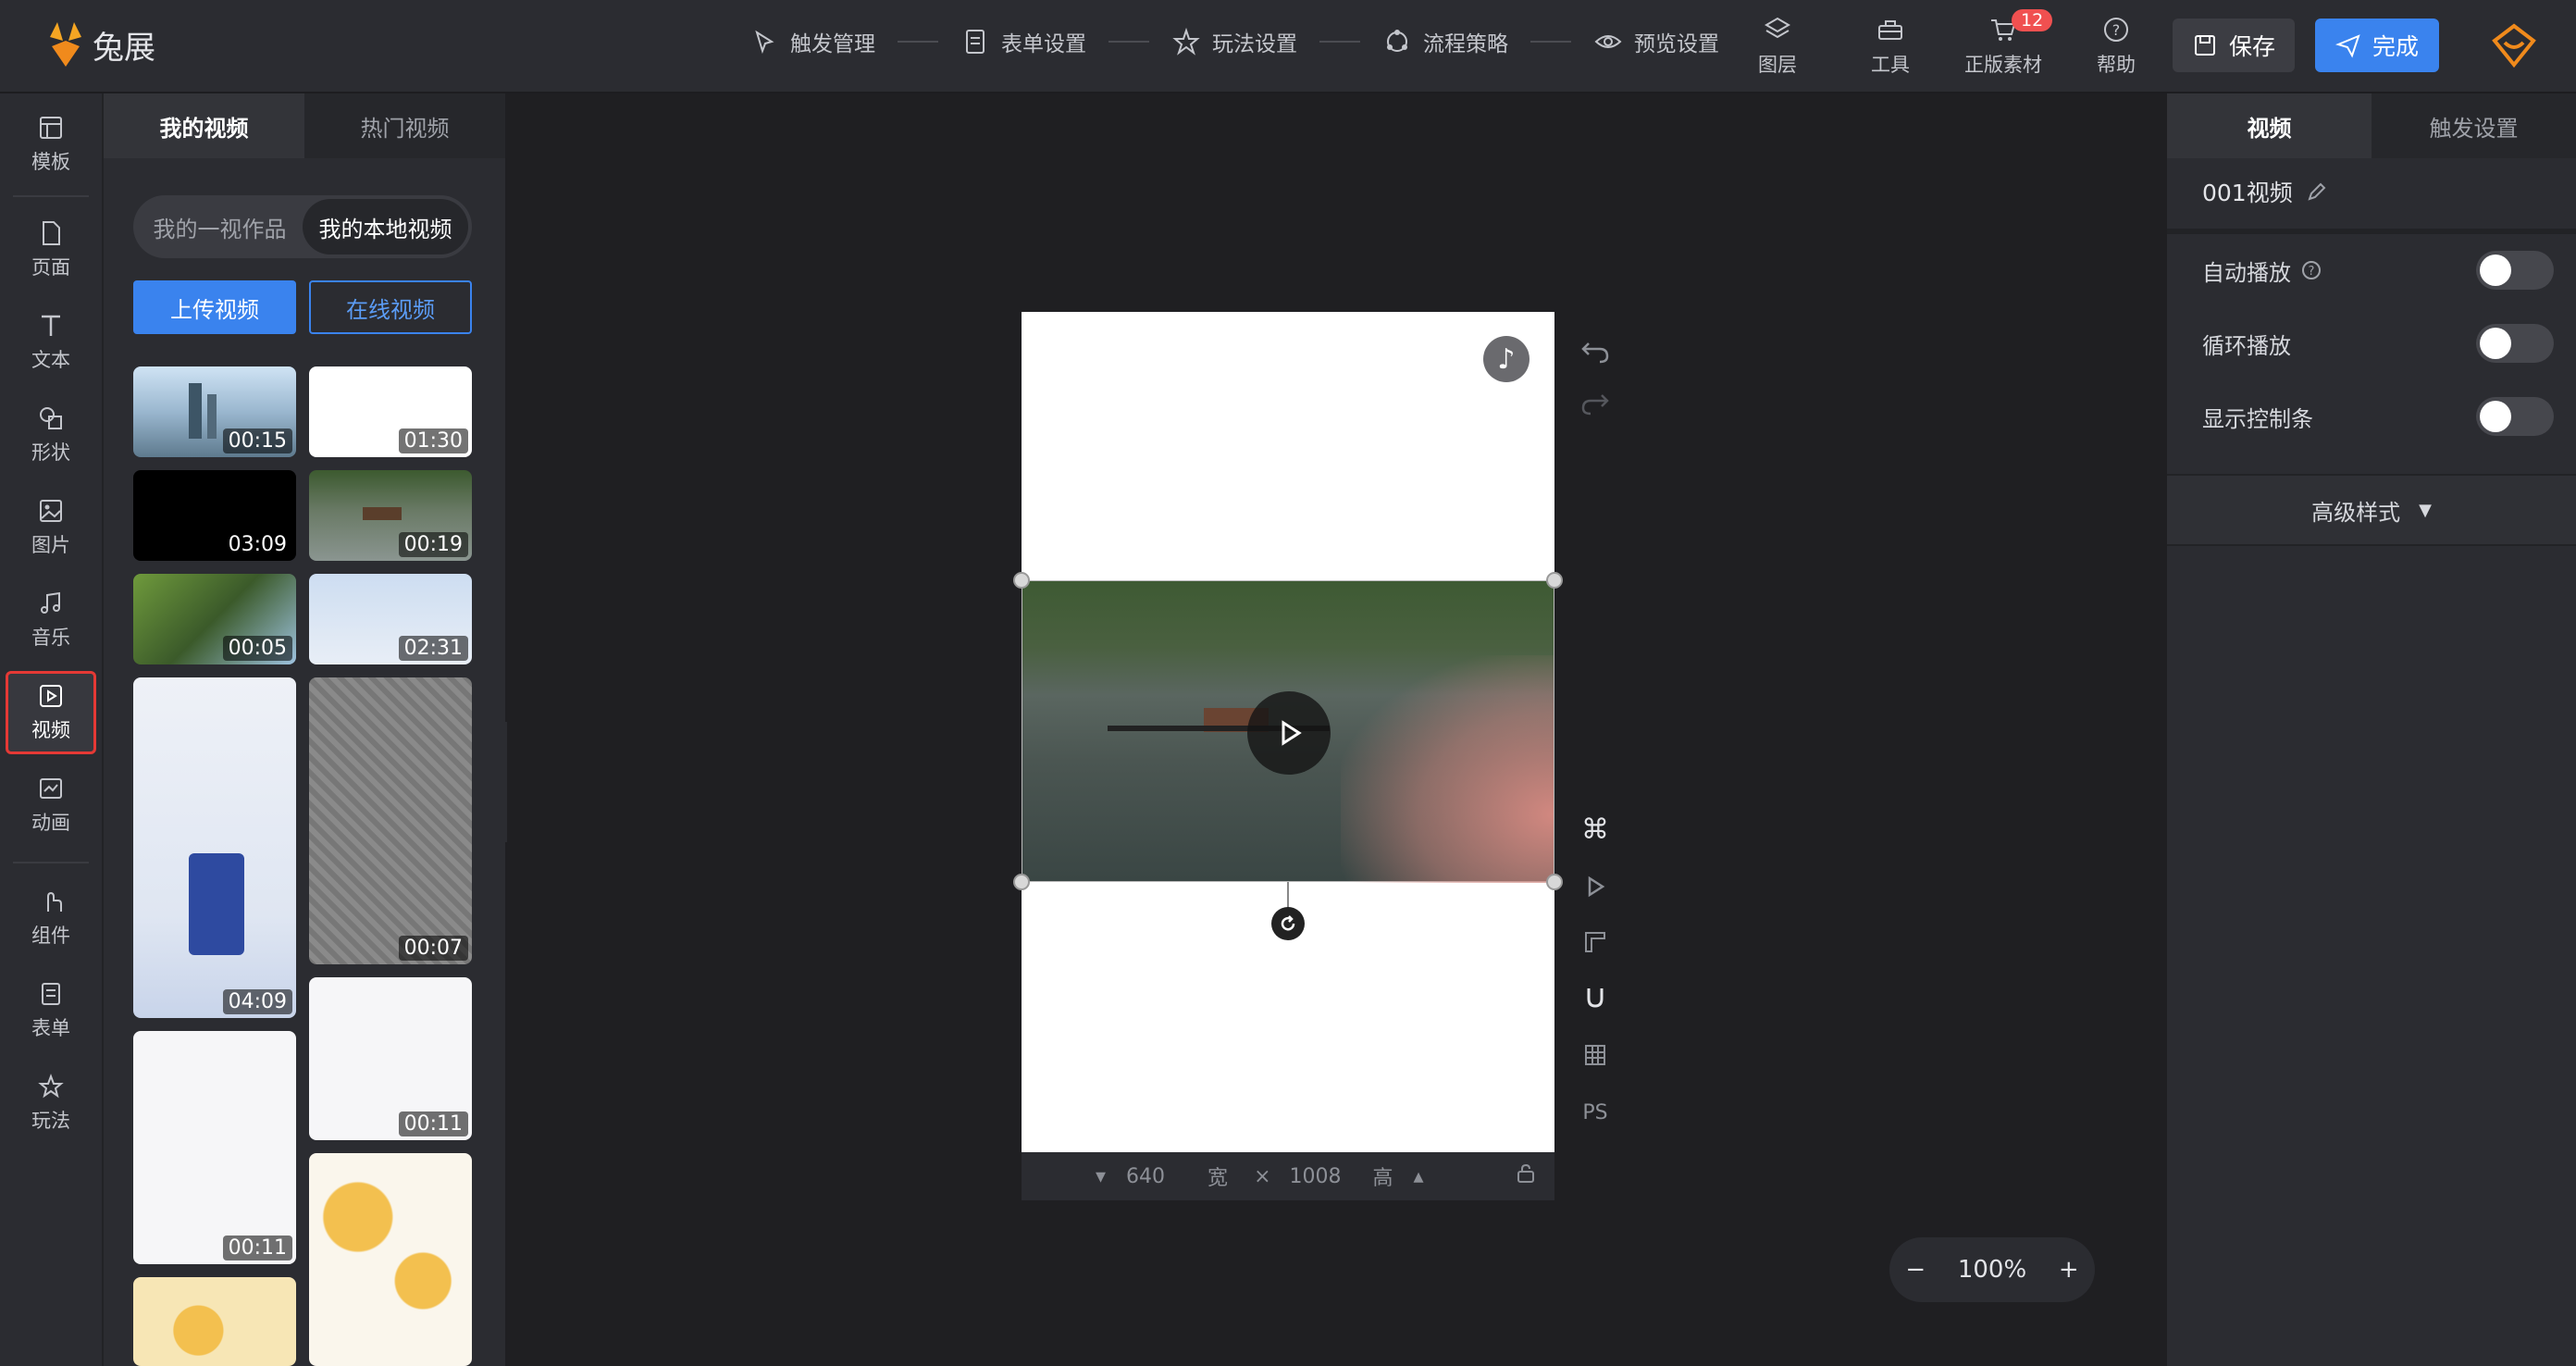 The image size is (2576, 1366). What do you see at coordinates (2378, 270) in the screenshot?
I see `autoplay-row: 自动播放 ?` at bounding box center [2378, 270].